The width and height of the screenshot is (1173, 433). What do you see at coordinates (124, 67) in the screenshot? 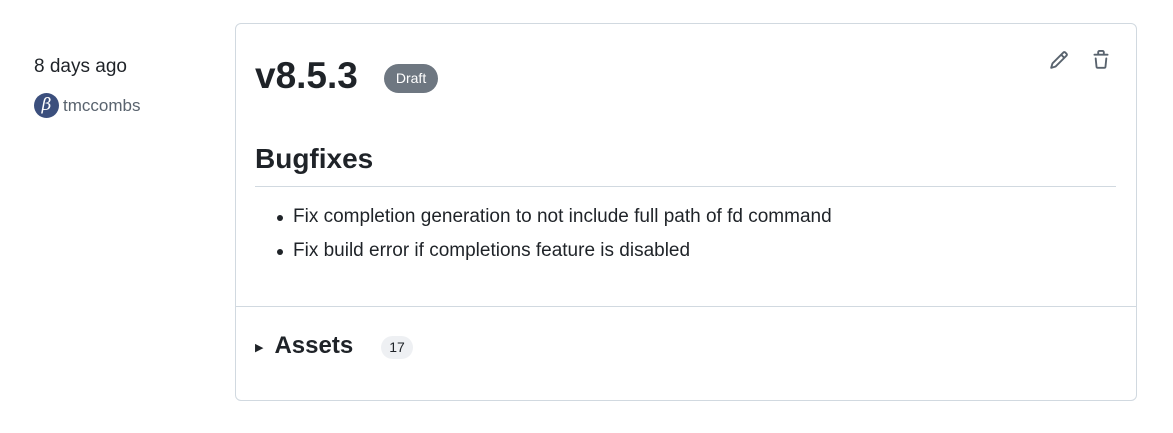
I see `release-date: 8 days ago` at bounding box center [124, 67].